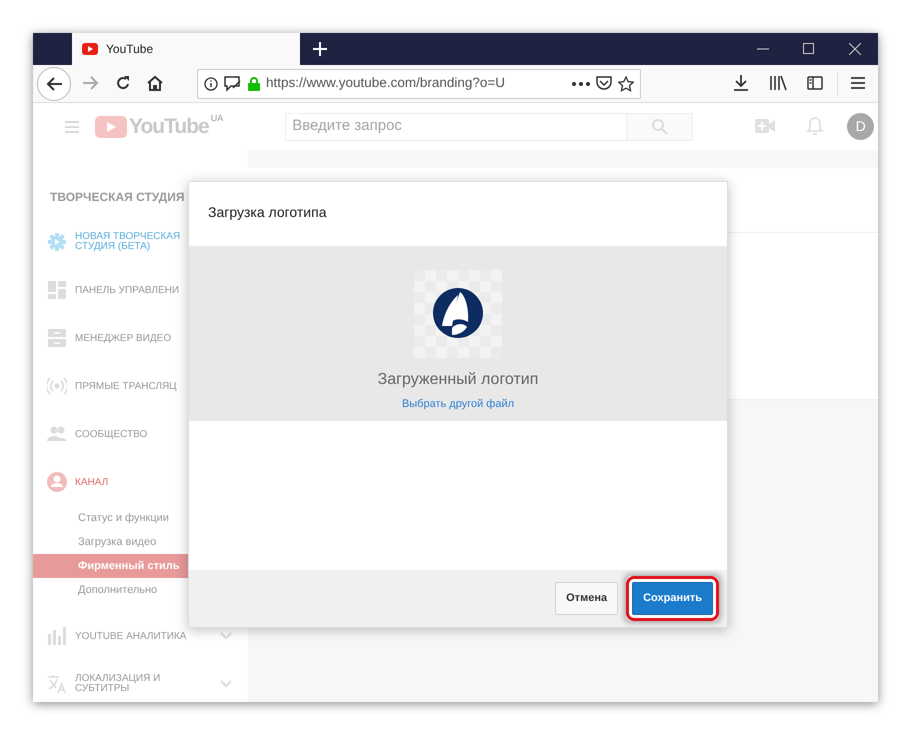 This screenshot has height=736, width=912. I want to click on pocket-icon, so click(604, 83).